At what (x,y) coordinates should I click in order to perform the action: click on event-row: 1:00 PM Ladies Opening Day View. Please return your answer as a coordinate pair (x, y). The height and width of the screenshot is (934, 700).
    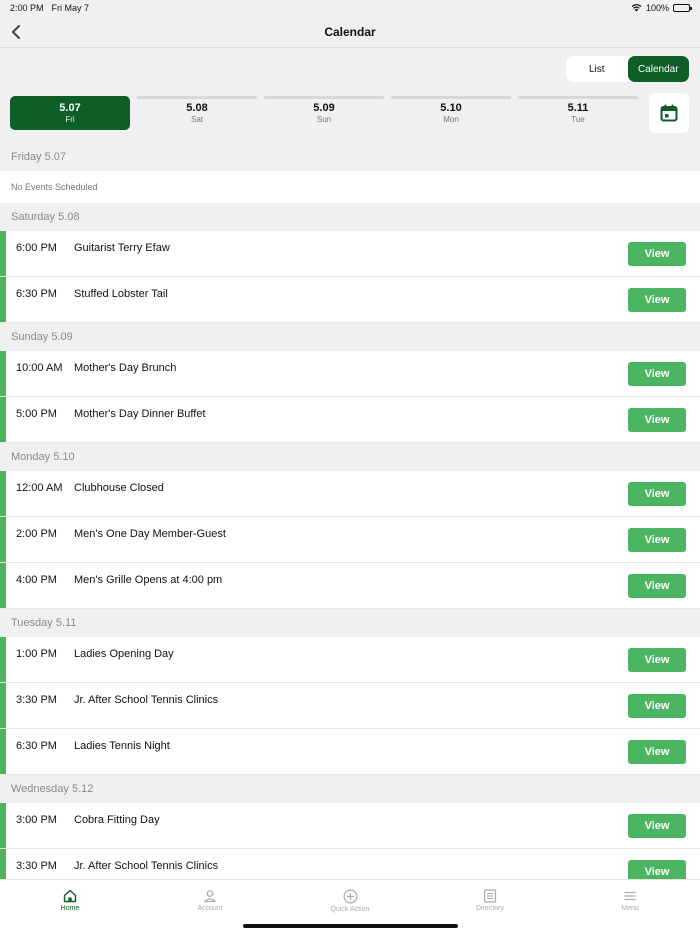
    Looking at the image, I should click on (350, 660).